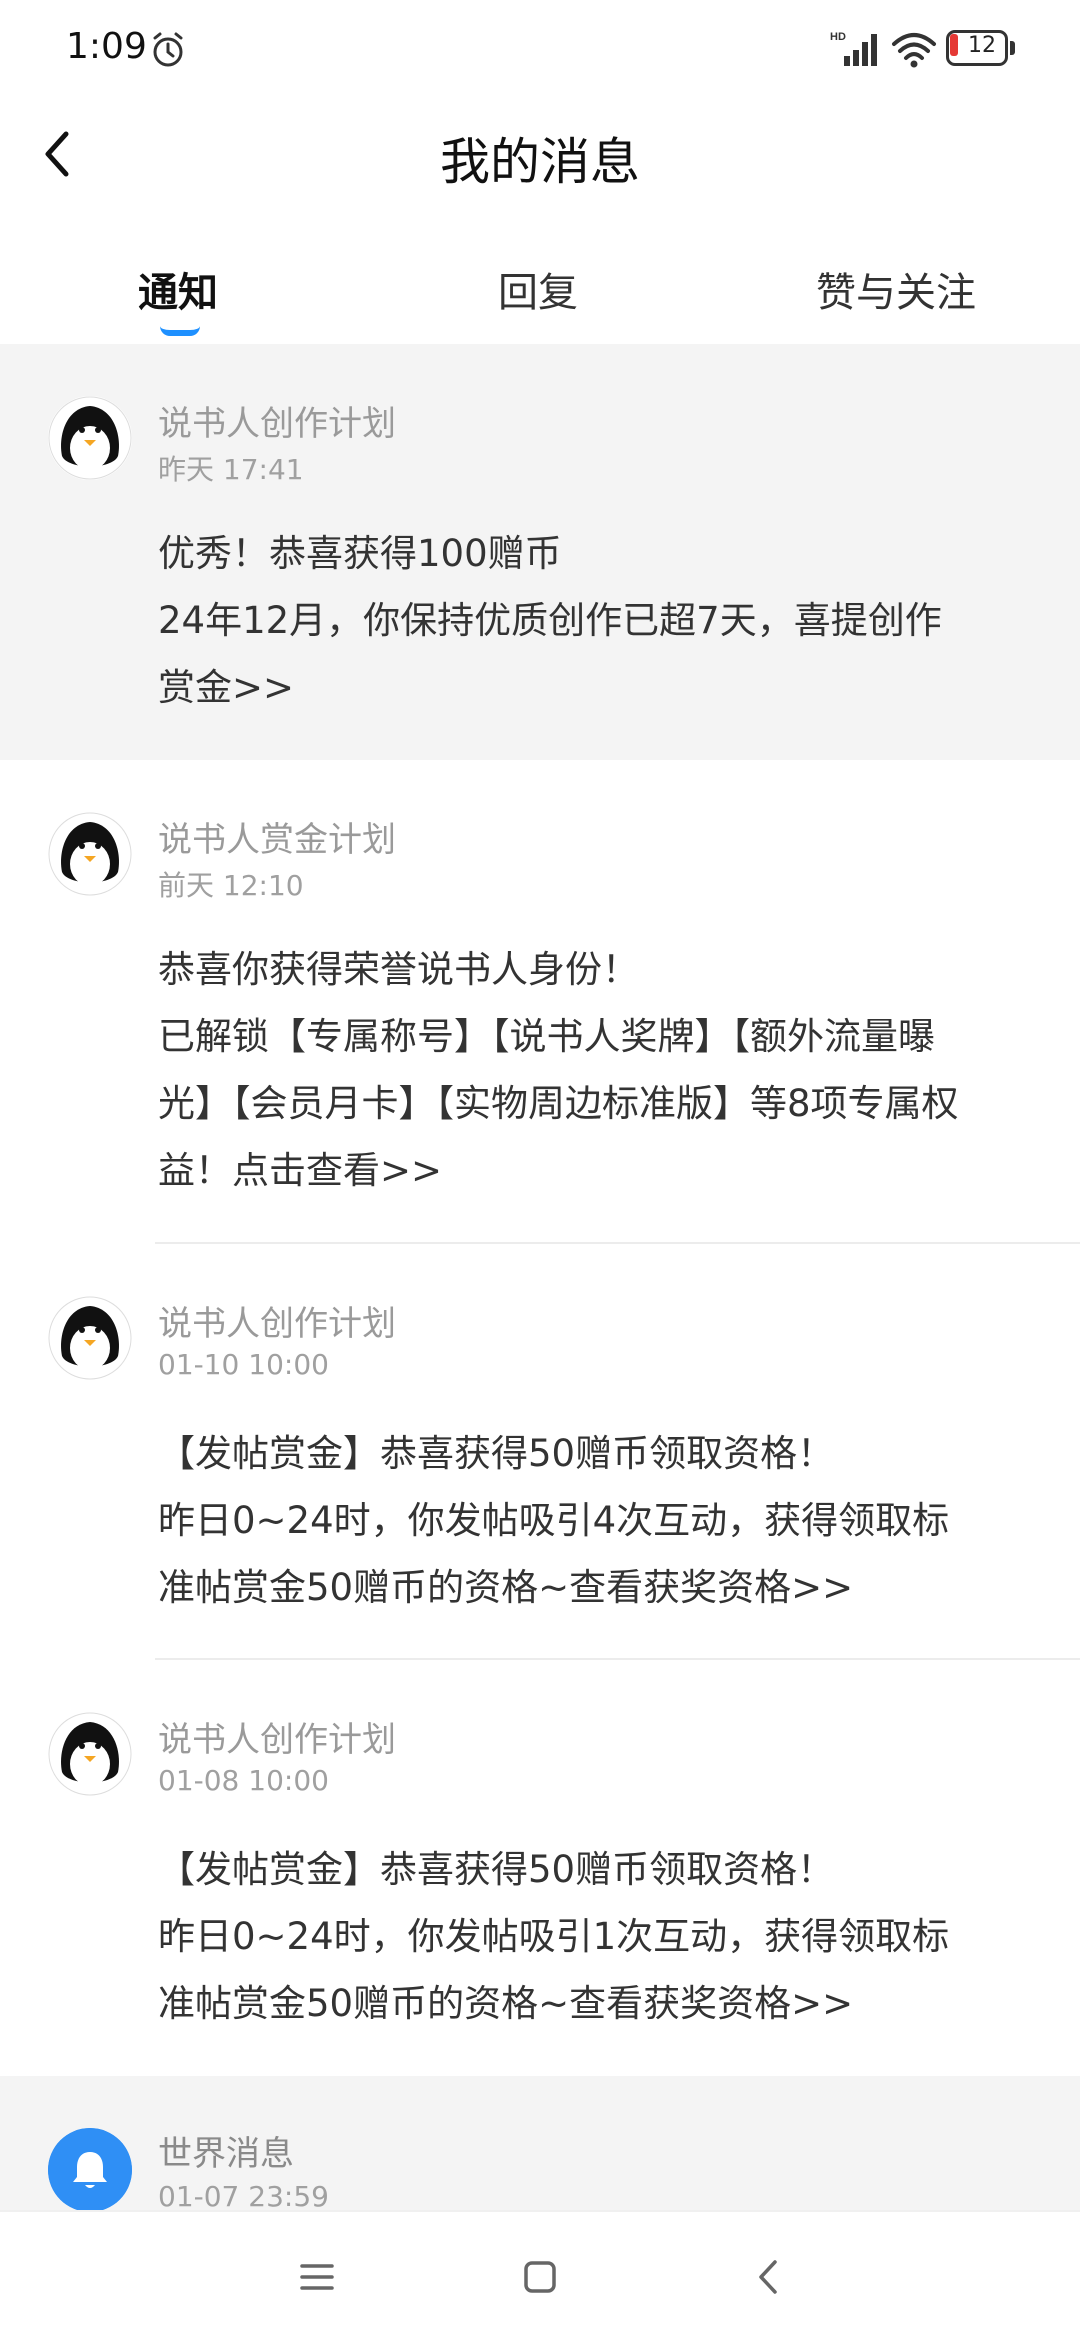 This screenshot has width=1080, height=2340. What do you see at coordinates (360, 553) in the screenshot?
I see `message-line: 优秀！恭喜获得100赠币` at bounding box center [360, 553].